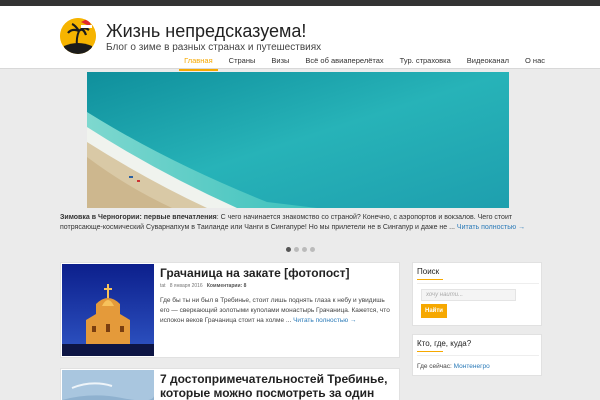  I want to click on search-widget: Поиск Найти, so click(477, 294).